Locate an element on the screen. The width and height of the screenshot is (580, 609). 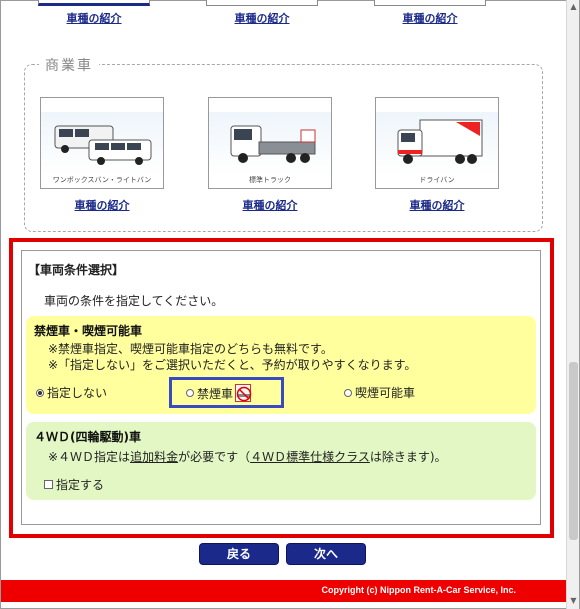
dry-van-image is located at coordinates (437, 143).